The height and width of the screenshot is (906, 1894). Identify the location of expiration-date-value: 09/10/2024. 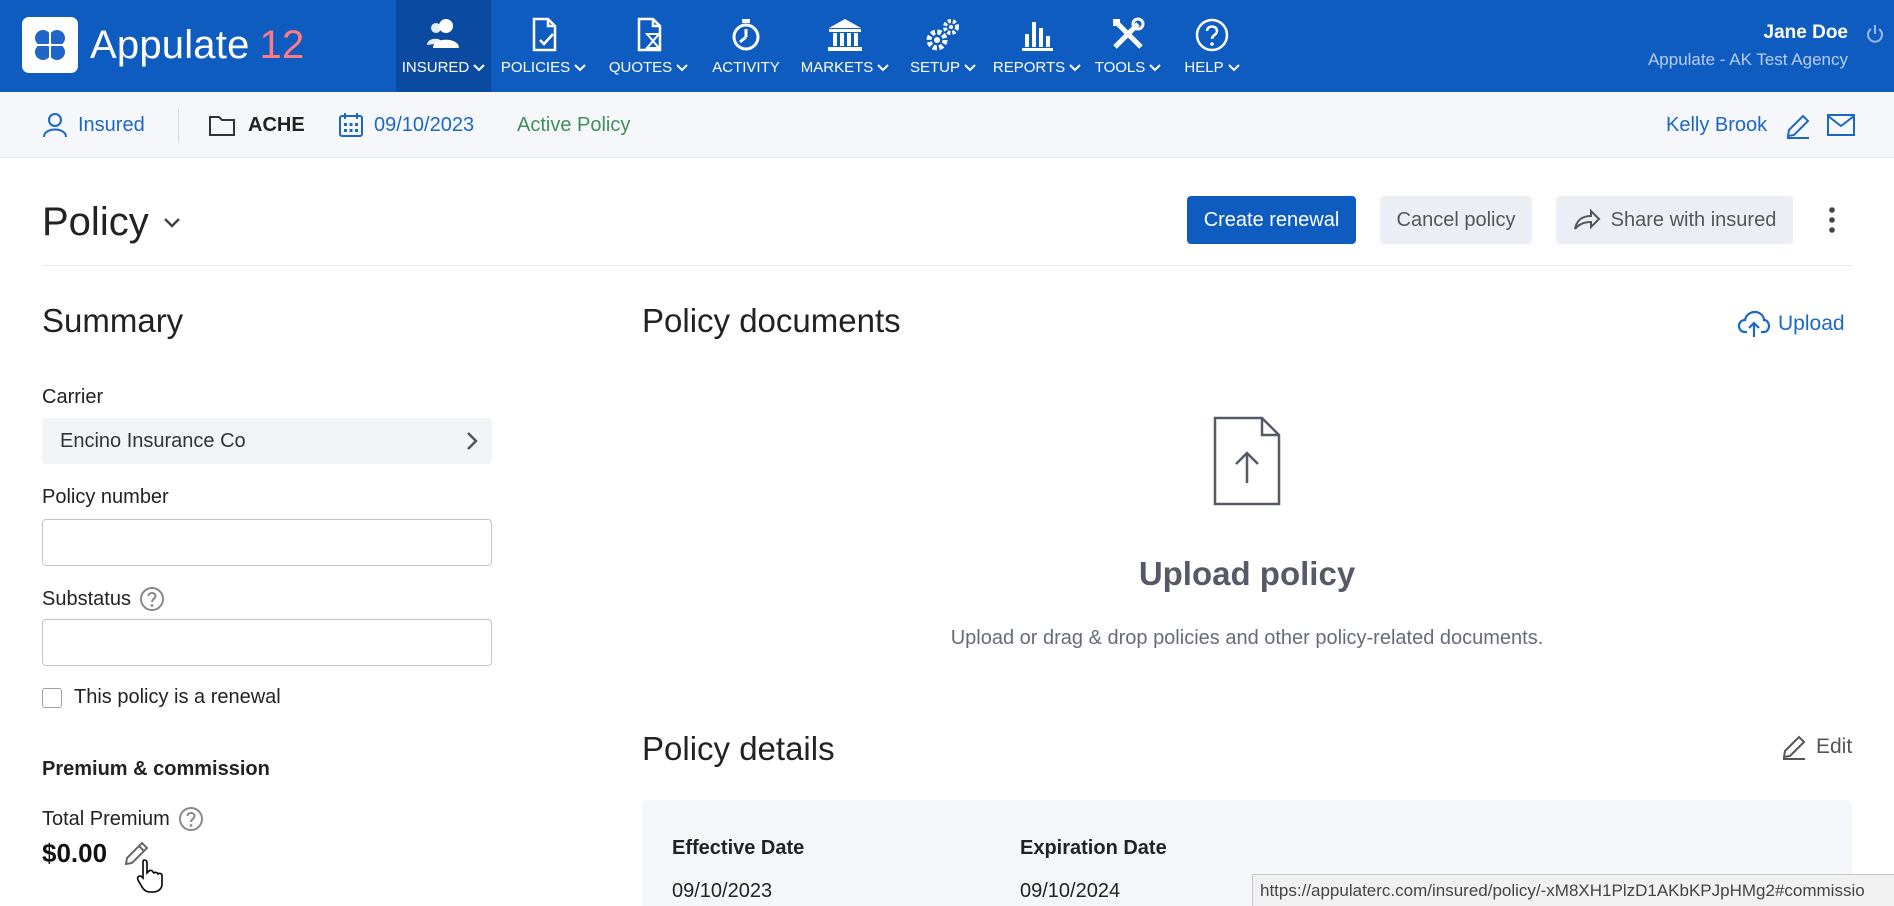
(1070, 891).